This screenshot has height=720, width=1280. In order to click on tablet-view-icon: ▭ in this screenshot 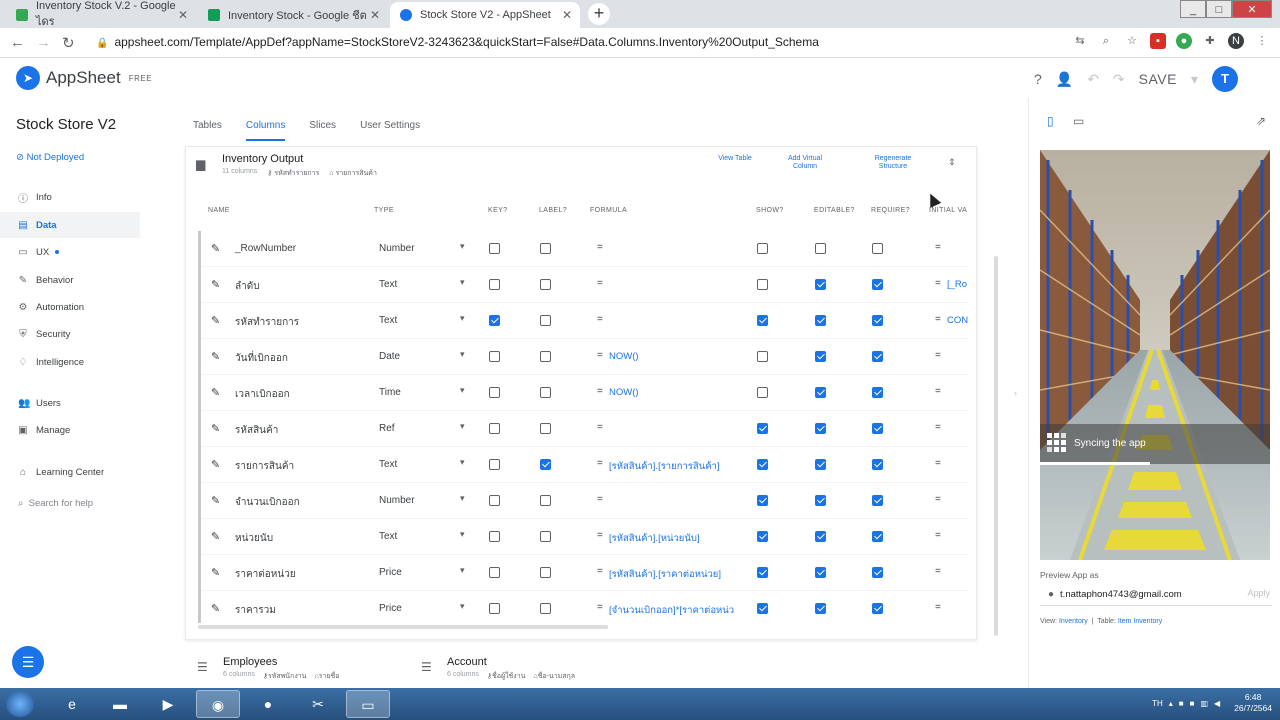, I will do `click(1078, 121)`.